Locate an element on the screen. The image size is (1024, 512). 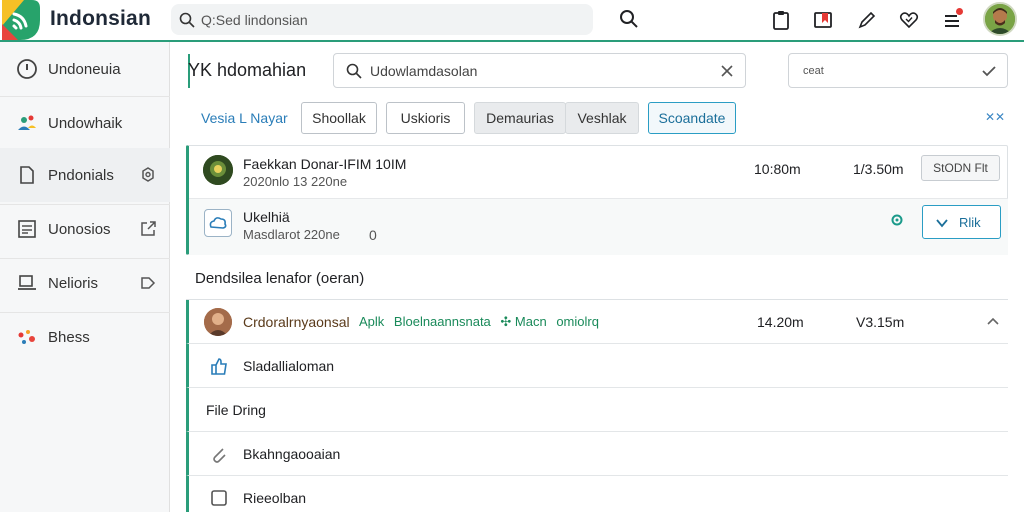
list-item-4: Rieeolban is located at coordinates (597, 494).